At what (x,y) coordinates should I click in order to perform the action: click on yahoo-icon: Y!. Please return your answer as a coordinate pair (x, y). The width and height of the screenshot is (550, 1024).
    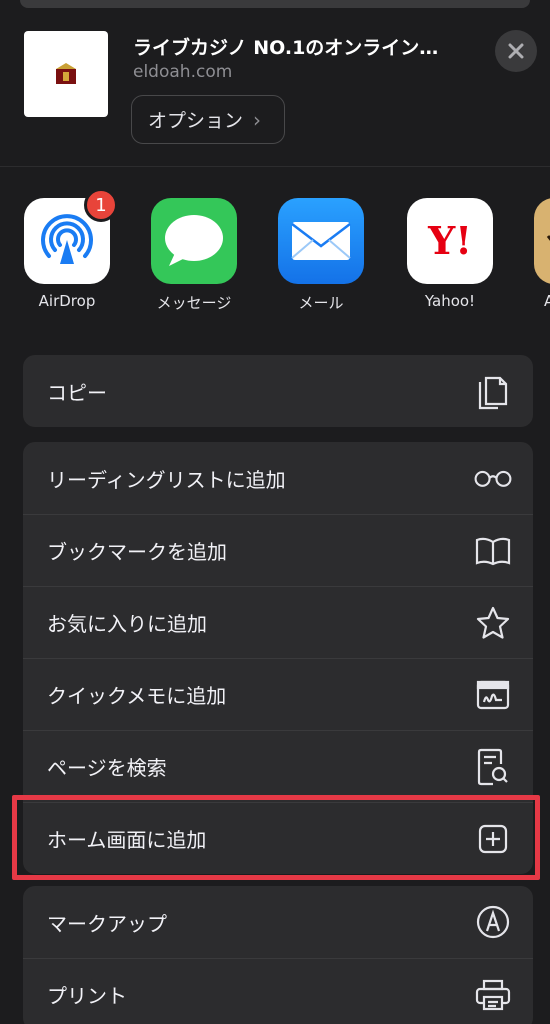
    Looking at the image, I should click on (450, 241).